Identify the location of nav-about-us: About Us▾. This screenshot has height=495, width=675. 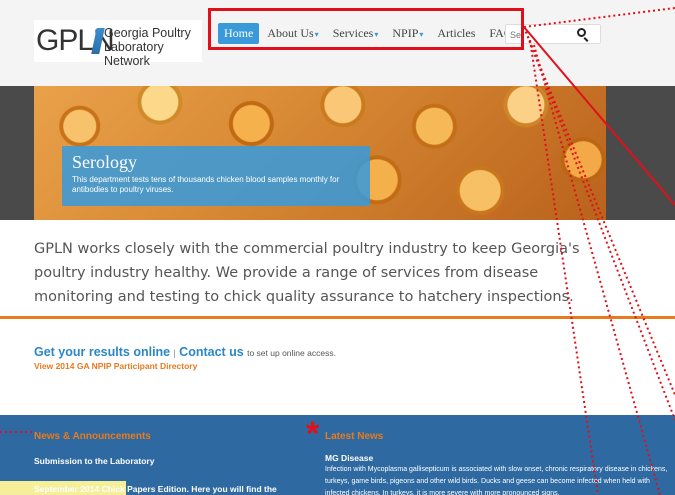
(292, 33).